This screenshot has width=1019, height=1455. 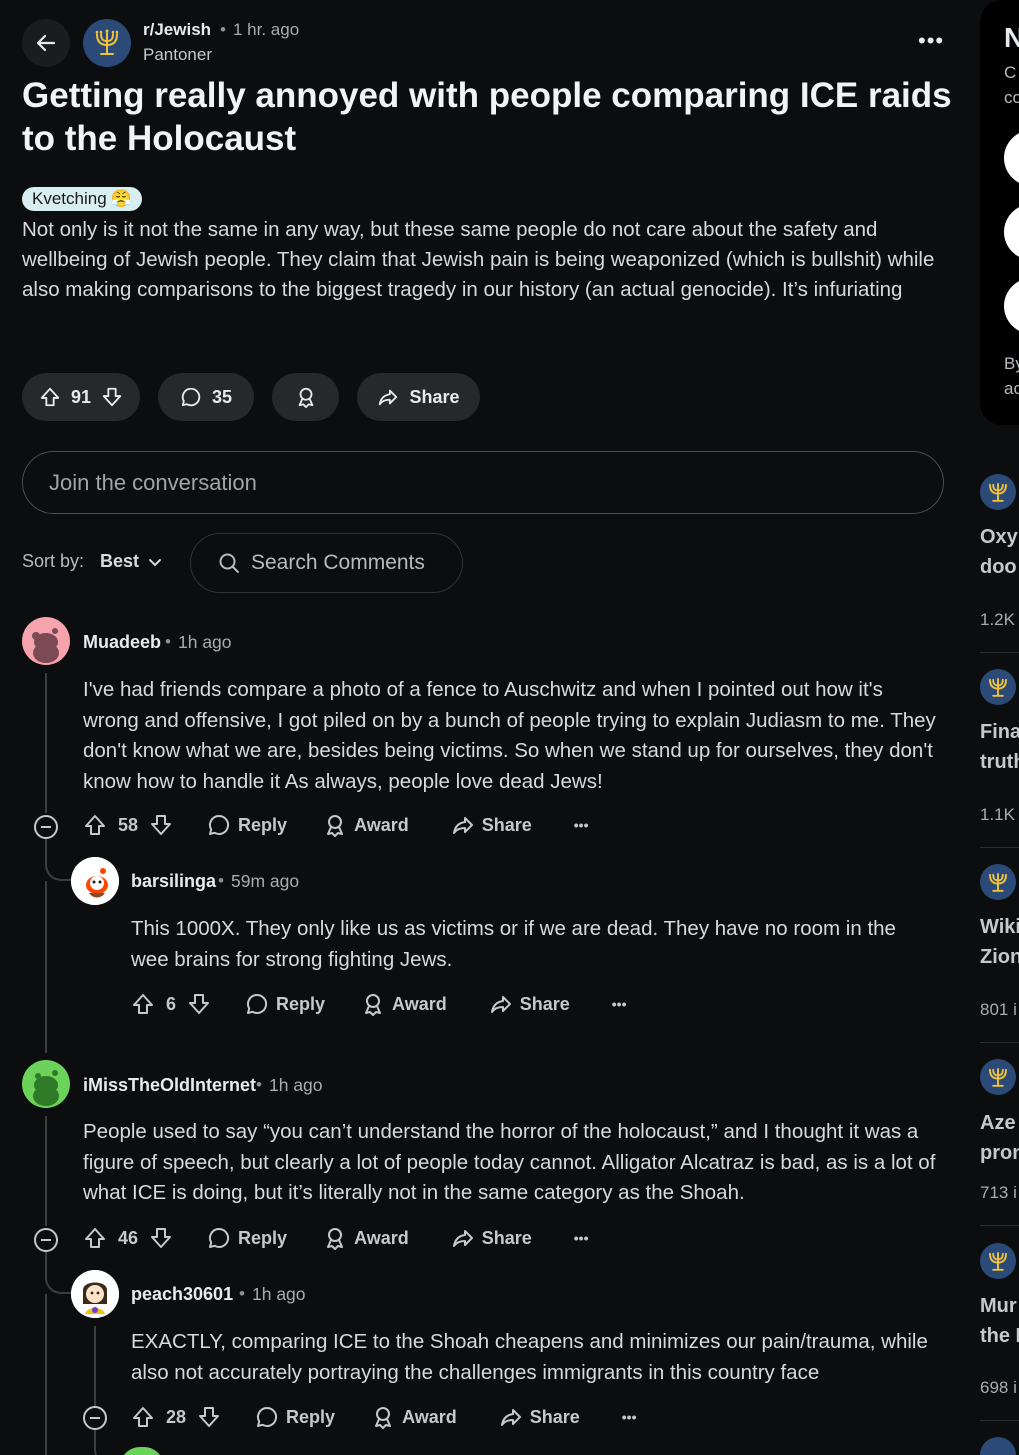 What do you see at coordinates (998, 1192) in the screenshot?
I see `related-post-stats: 713 i` at bounding box center [998, 1192].